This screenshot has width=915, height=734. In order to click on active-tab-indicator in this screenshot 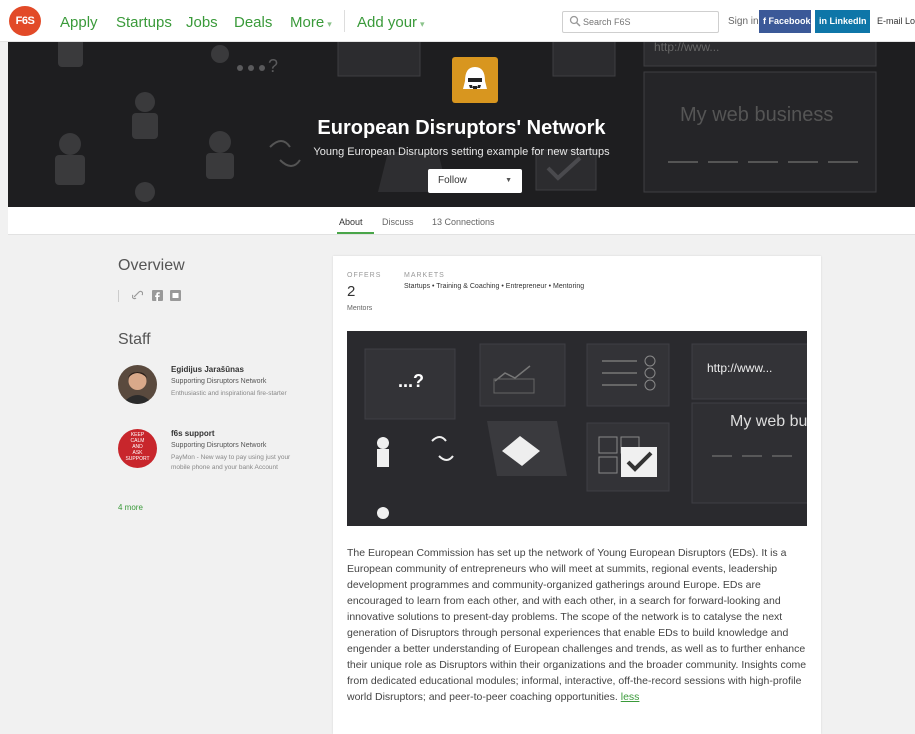, I will do `click(355, 233)`.